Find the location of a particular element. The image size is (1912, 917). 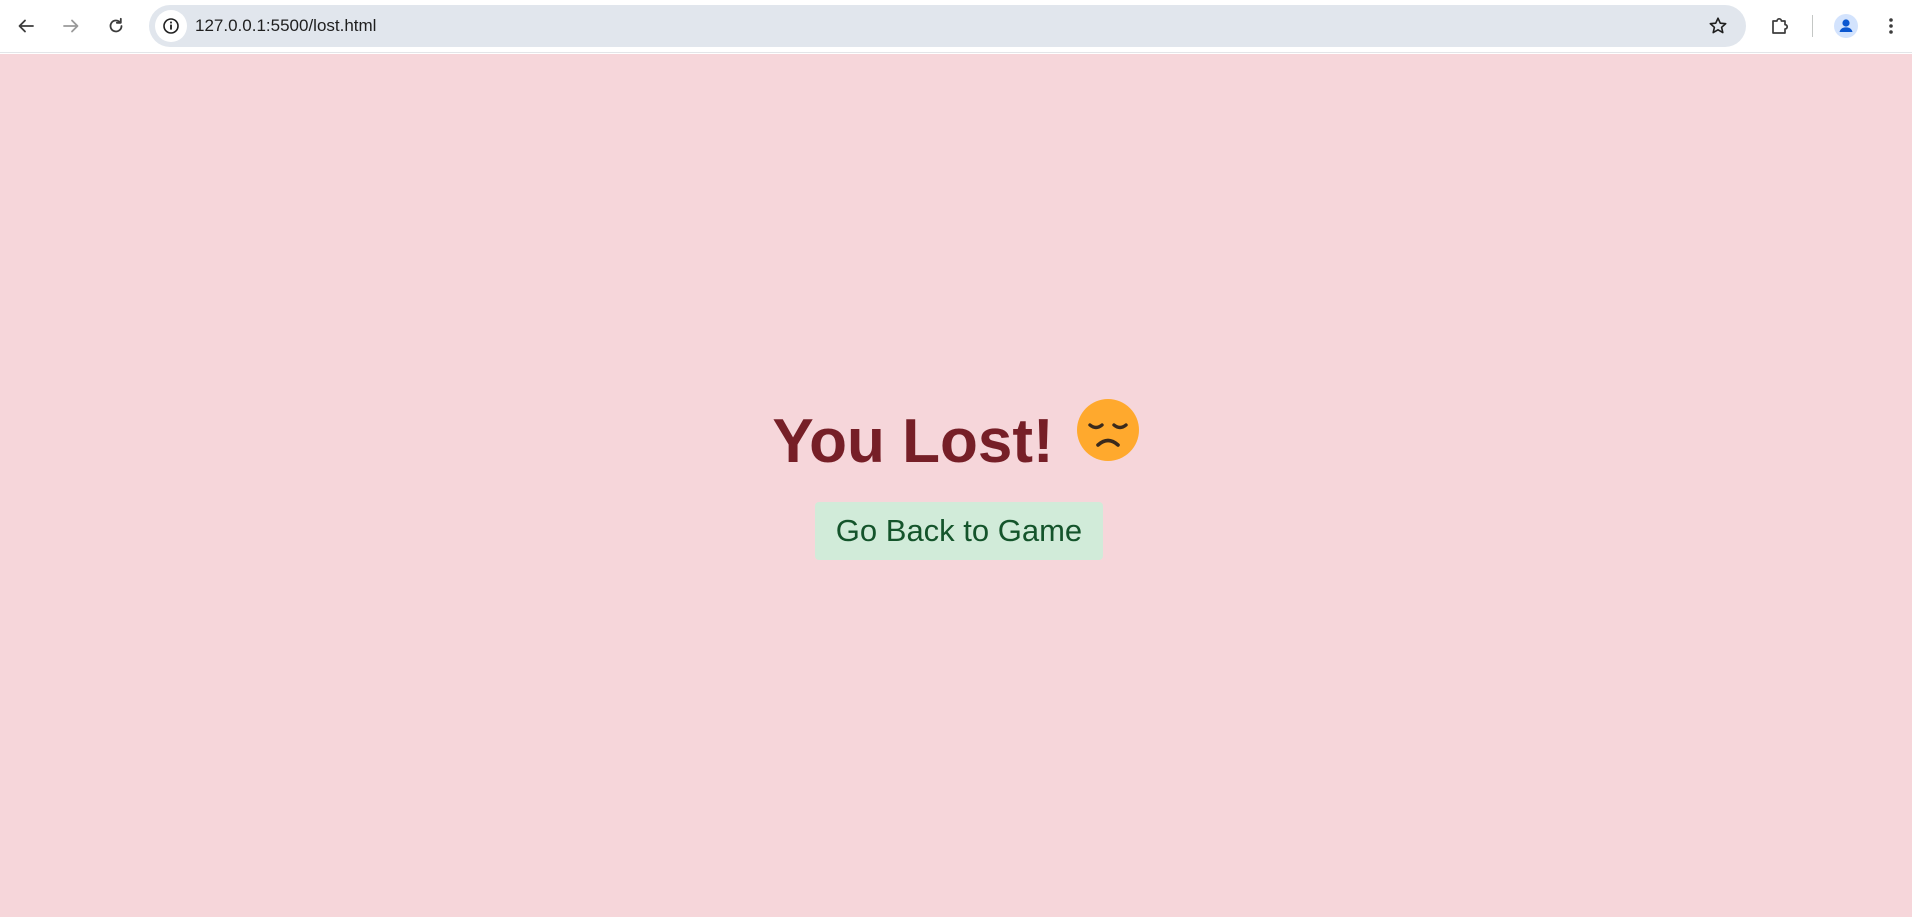

back-button is located at coordinates (26, 26).